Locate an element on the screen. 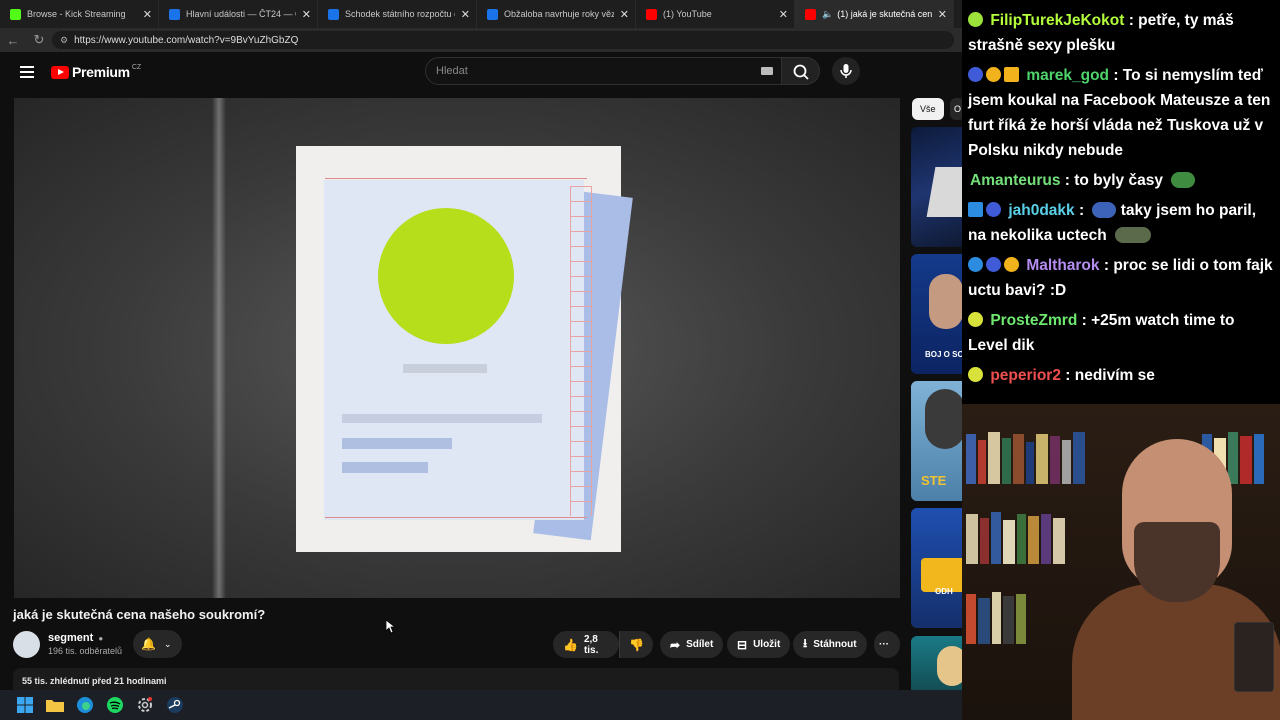  youtube-logo: Premium CZ is located at coordinates (96, 72).